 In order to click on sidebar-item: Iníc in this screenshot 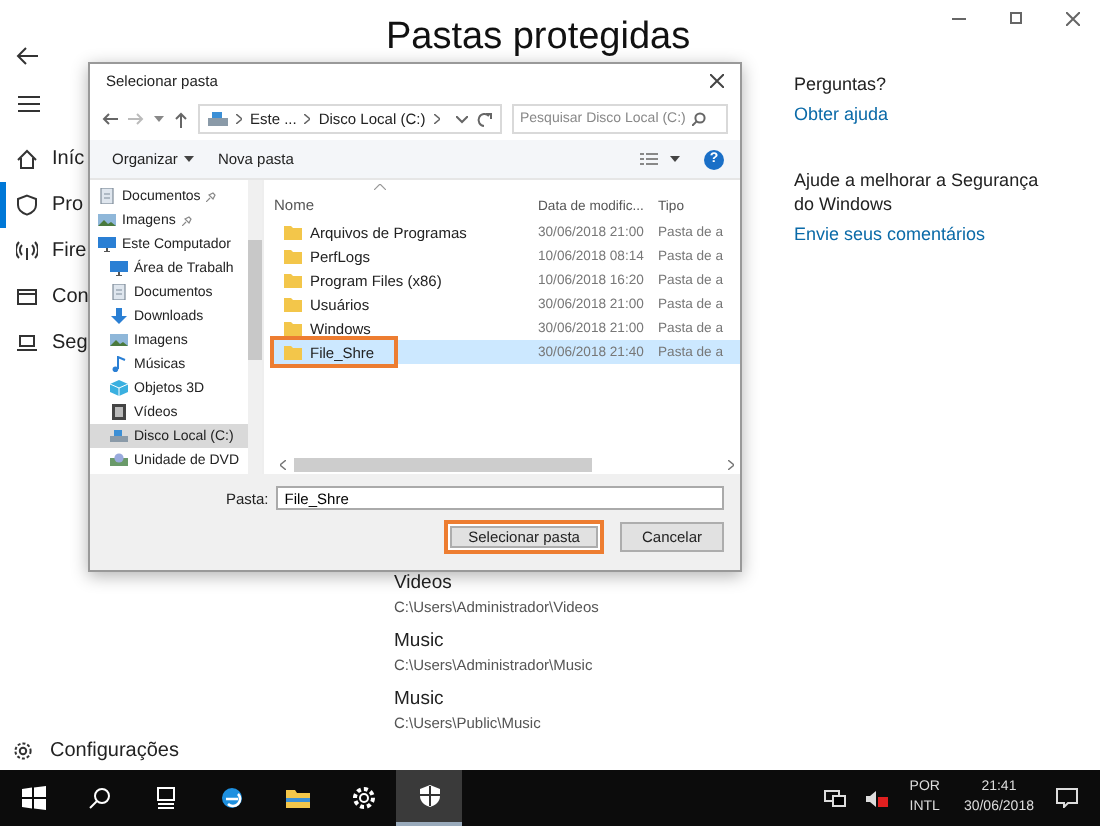, I will do `click(42, 159)`.